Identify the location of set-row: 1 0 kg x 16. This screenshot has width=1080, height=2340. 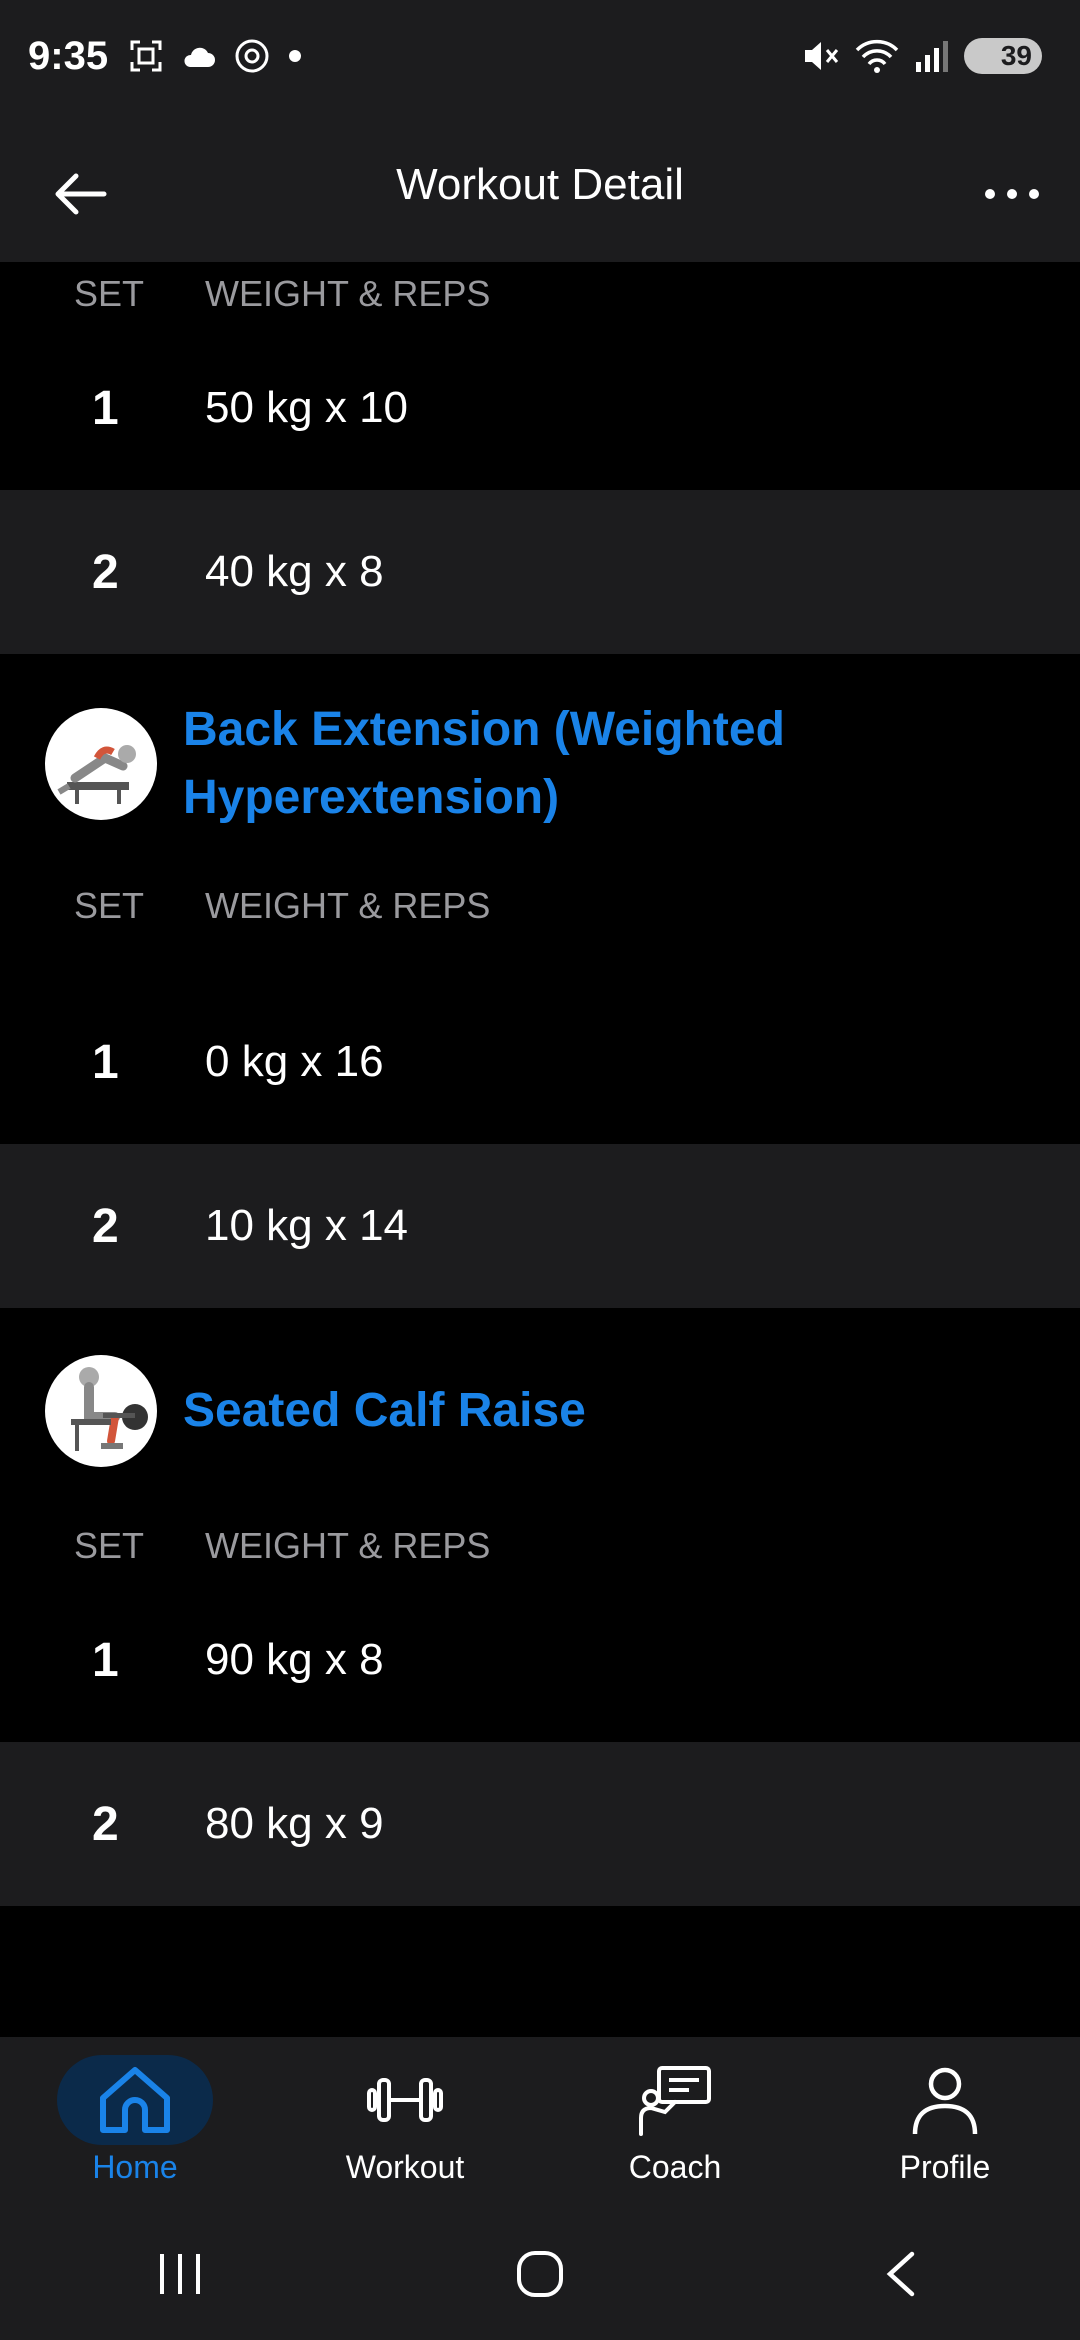
(540, 1062).